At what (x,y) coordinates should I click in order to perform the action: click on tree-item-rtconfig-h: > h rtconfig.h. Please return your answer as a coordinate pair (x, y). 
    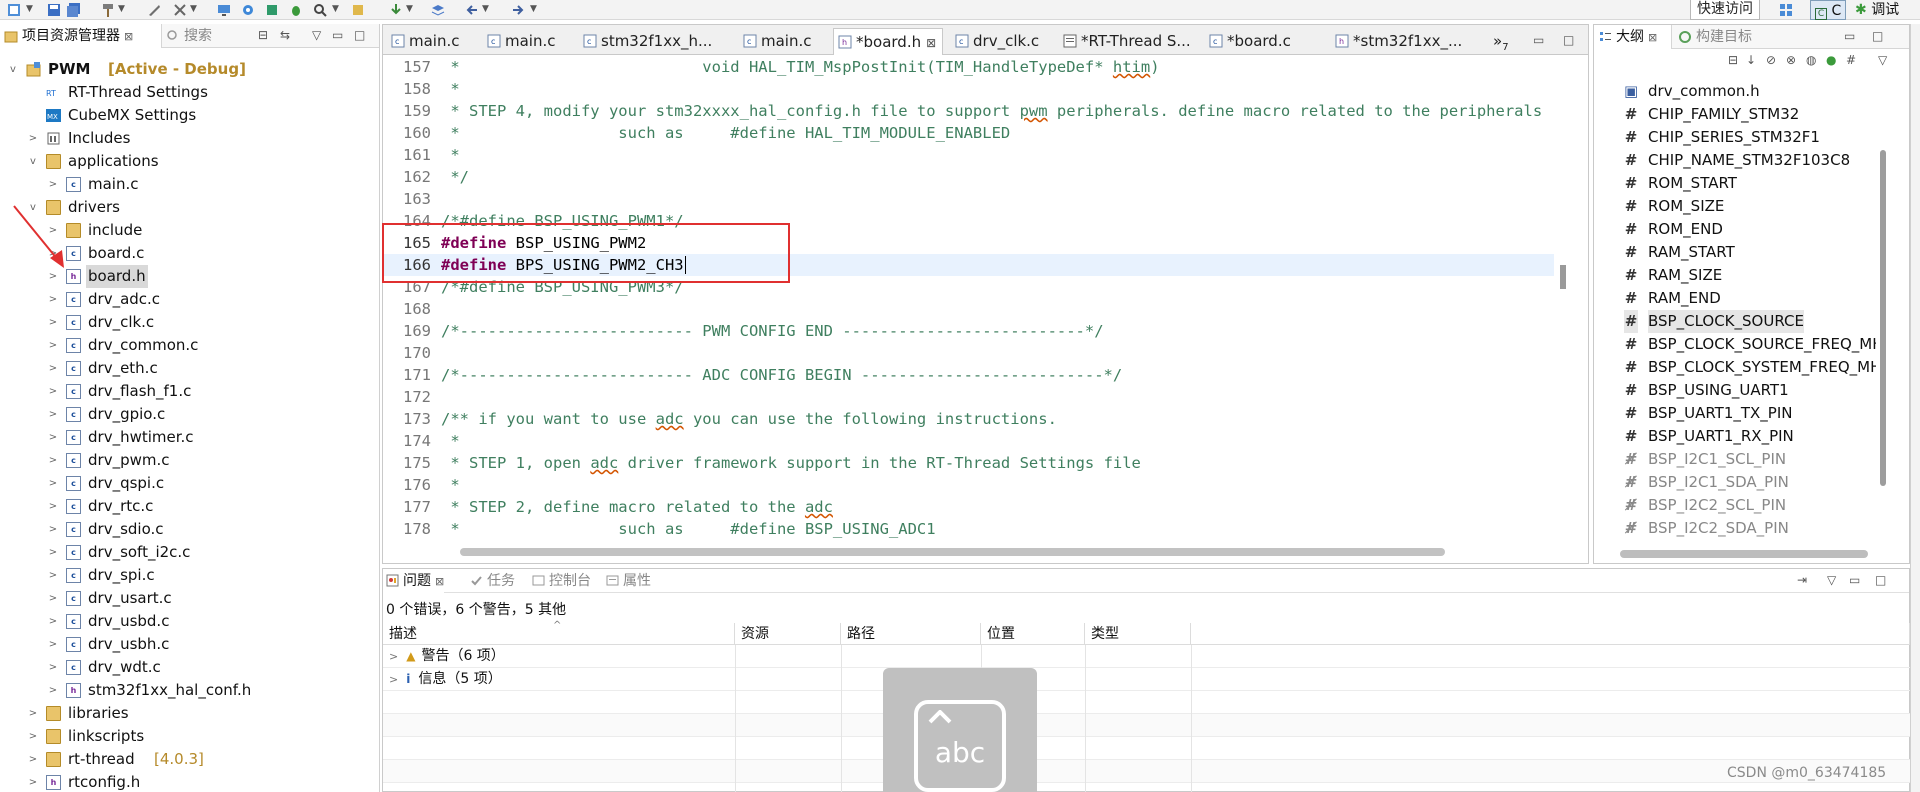
    Looking at the image, I should click on (189, 781).